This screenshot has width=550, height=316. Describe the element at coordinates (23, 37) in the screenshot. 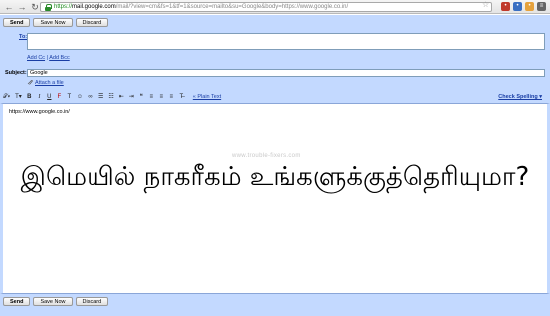

I see `to-label: To:` at that location.